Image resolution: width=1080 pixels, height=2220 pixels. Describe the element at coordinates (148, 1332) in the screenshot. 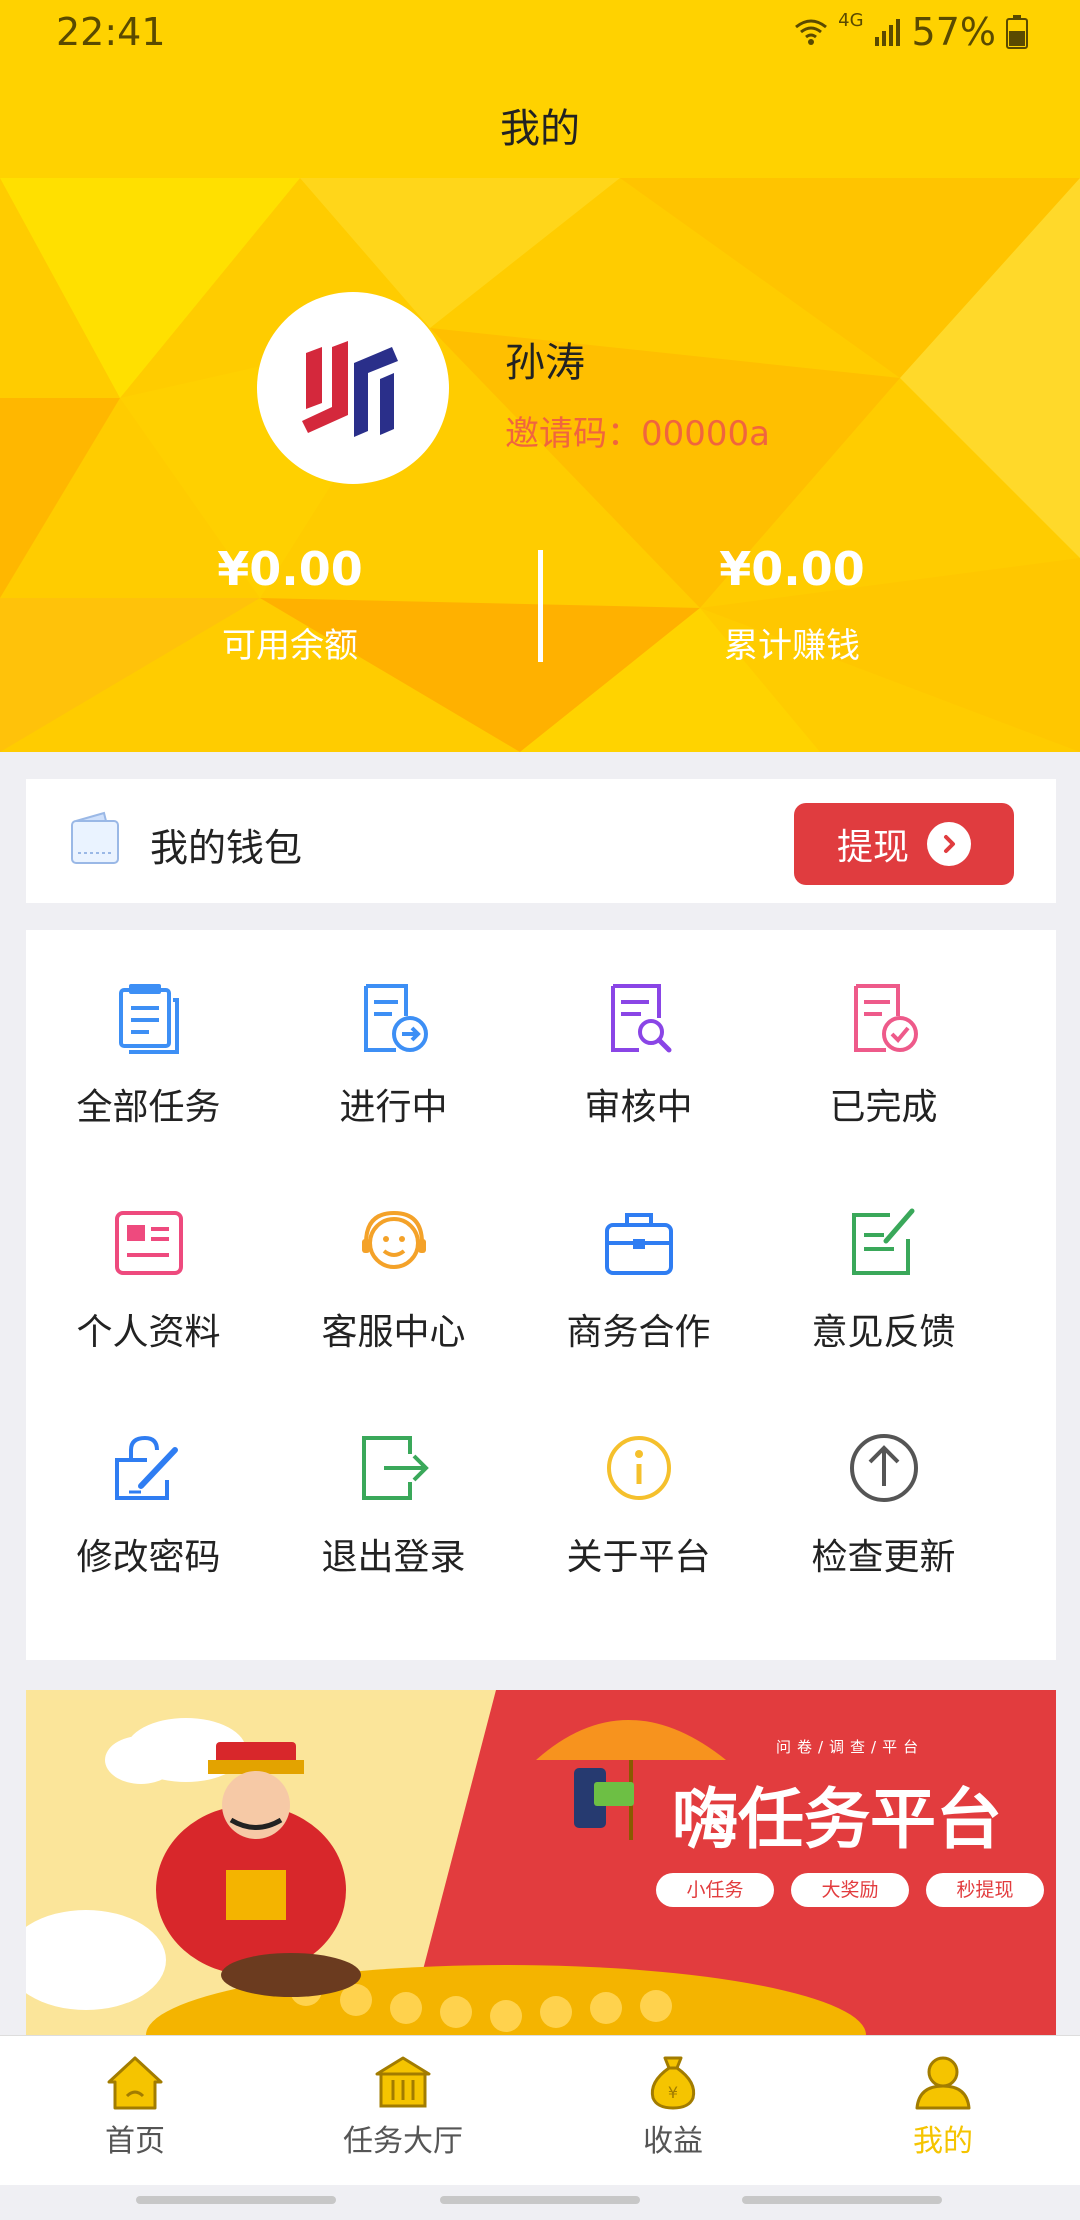

I see `menu-label: 个人资料` at that location.